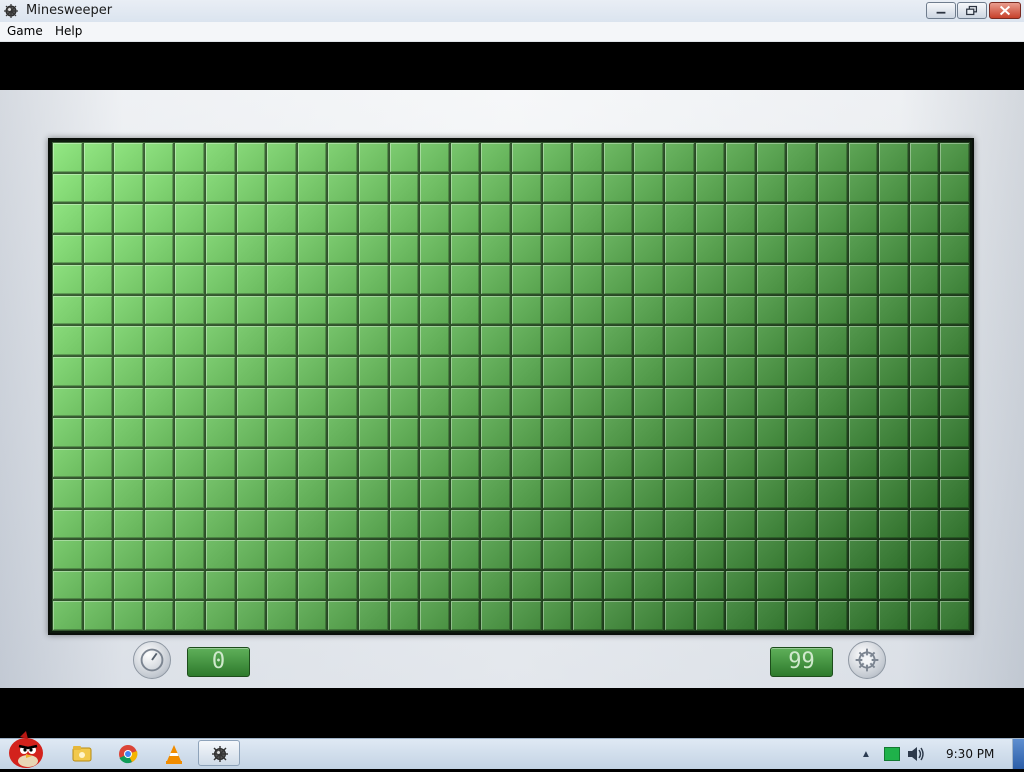  What do you see at coordinates (941, 10) in the screenshot?
I see `minimize-button` at bounding box center [941, 10].